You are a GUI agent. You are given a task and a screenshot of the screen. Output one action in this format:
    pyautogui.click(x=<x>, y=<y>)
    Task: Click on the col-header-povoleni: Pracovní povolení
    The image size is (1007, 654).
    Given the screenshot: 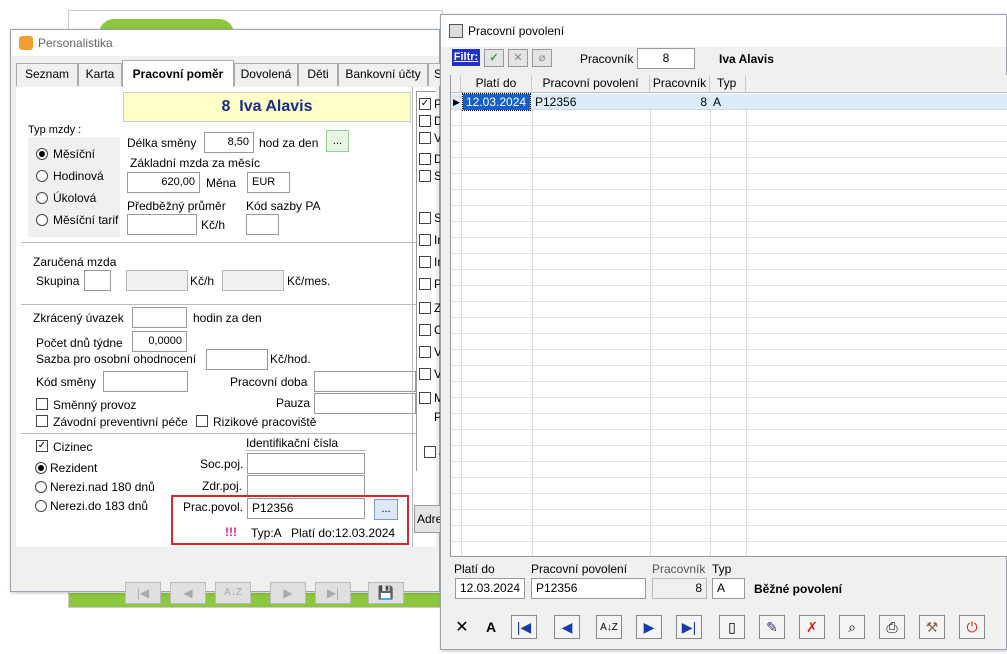 What is the action you would take?
    pyautogui.click(x=591, y=84)
    